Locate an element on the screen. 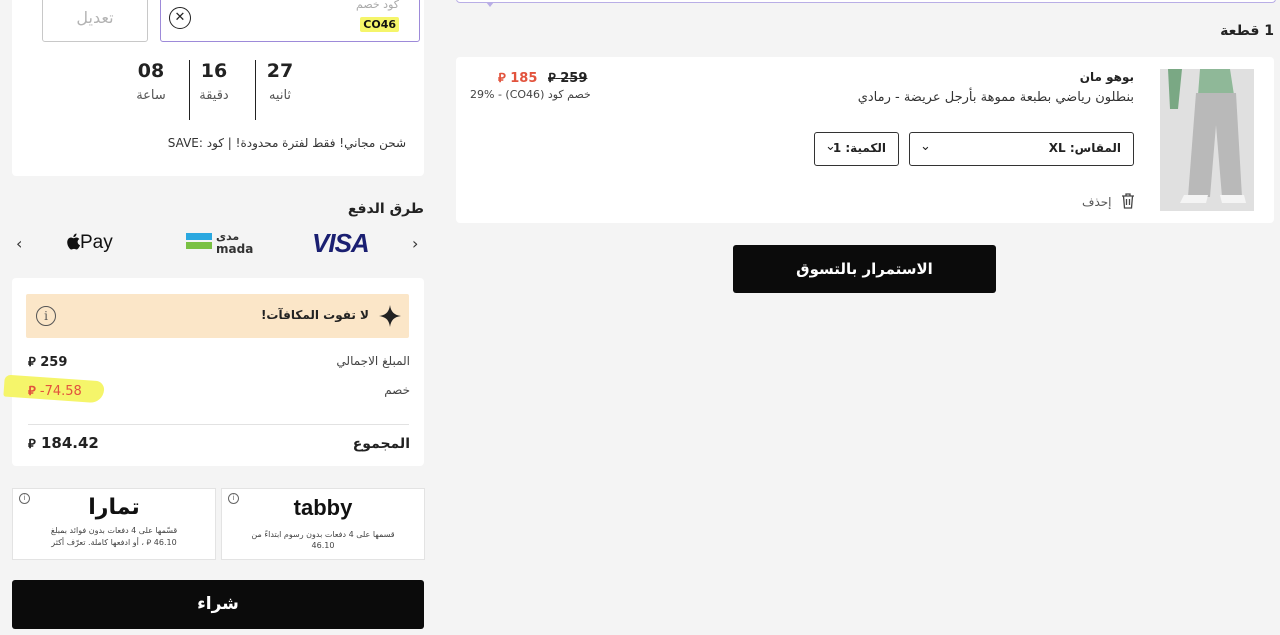 Image resolution: width=1280 pixels, height=635 pixels. size-select-label: المقاس: XL is located at coordinates (1084, 148).